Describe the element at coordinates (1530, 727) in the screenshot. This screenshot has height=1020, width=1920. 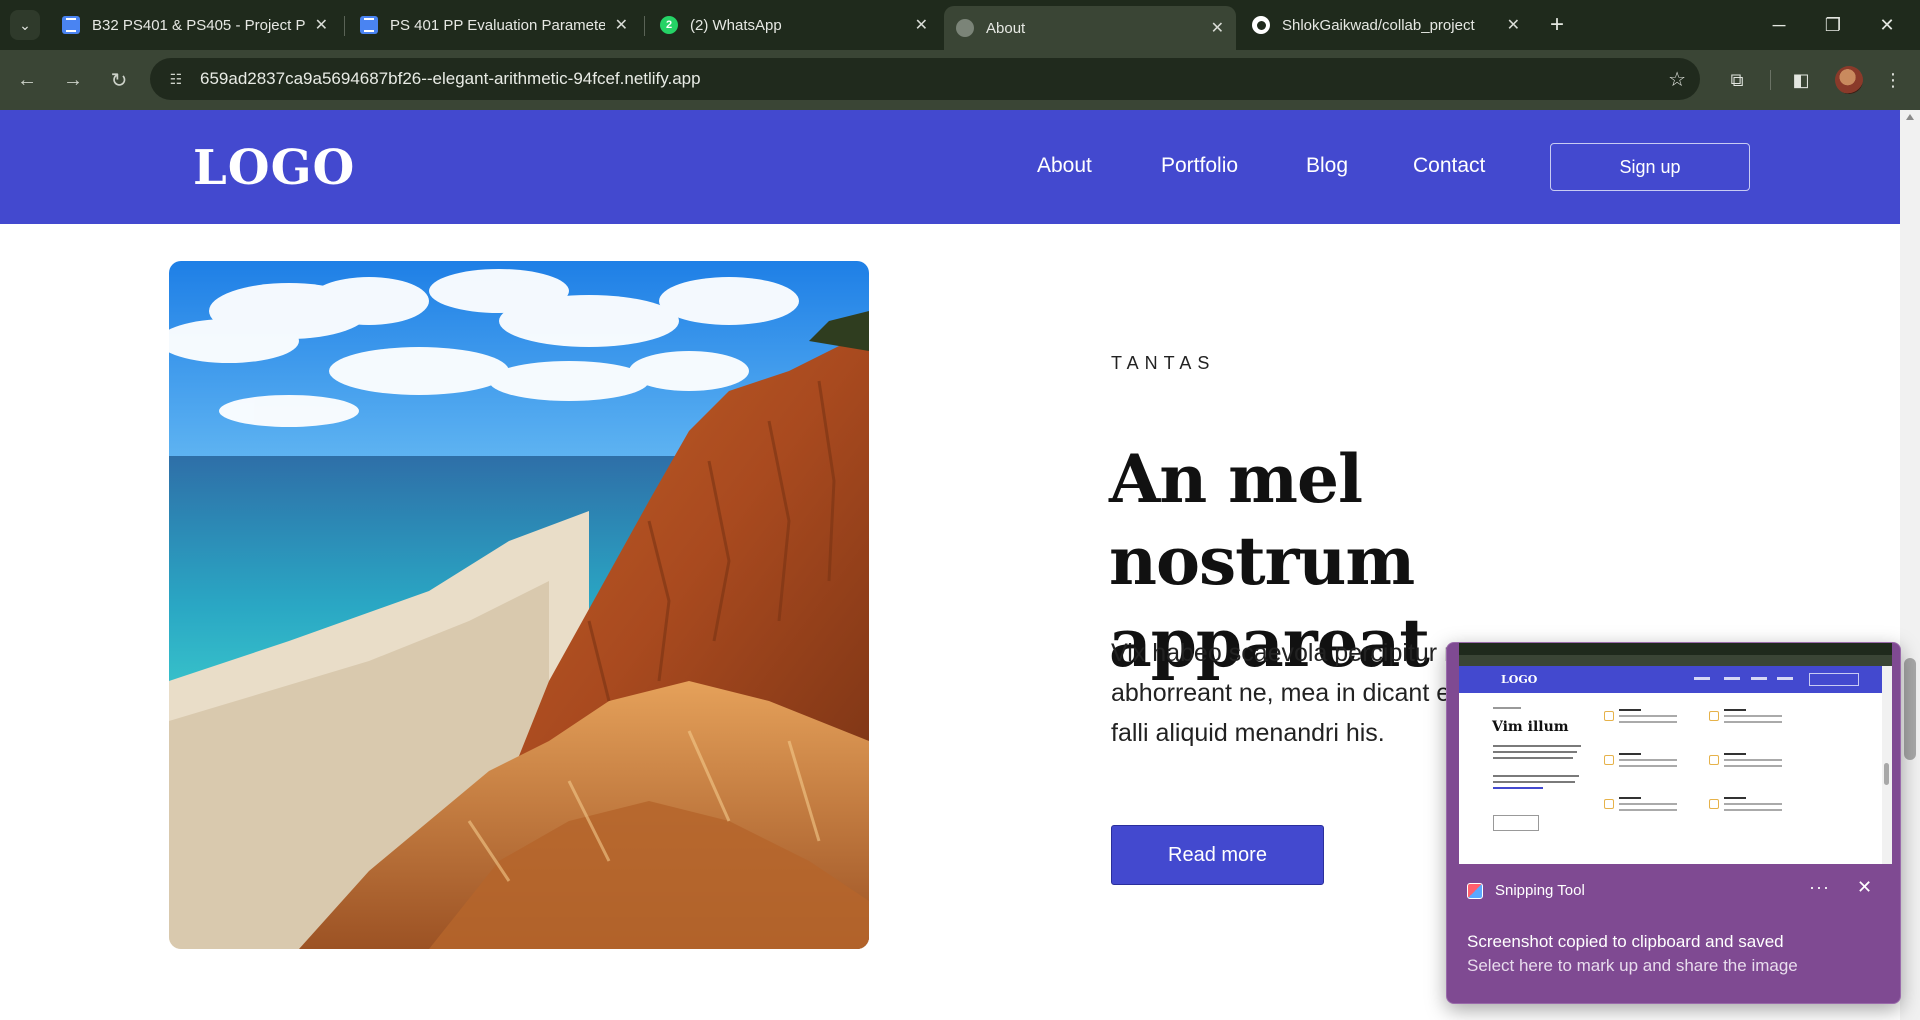
I see `preview-title: Vim illum` at that location.